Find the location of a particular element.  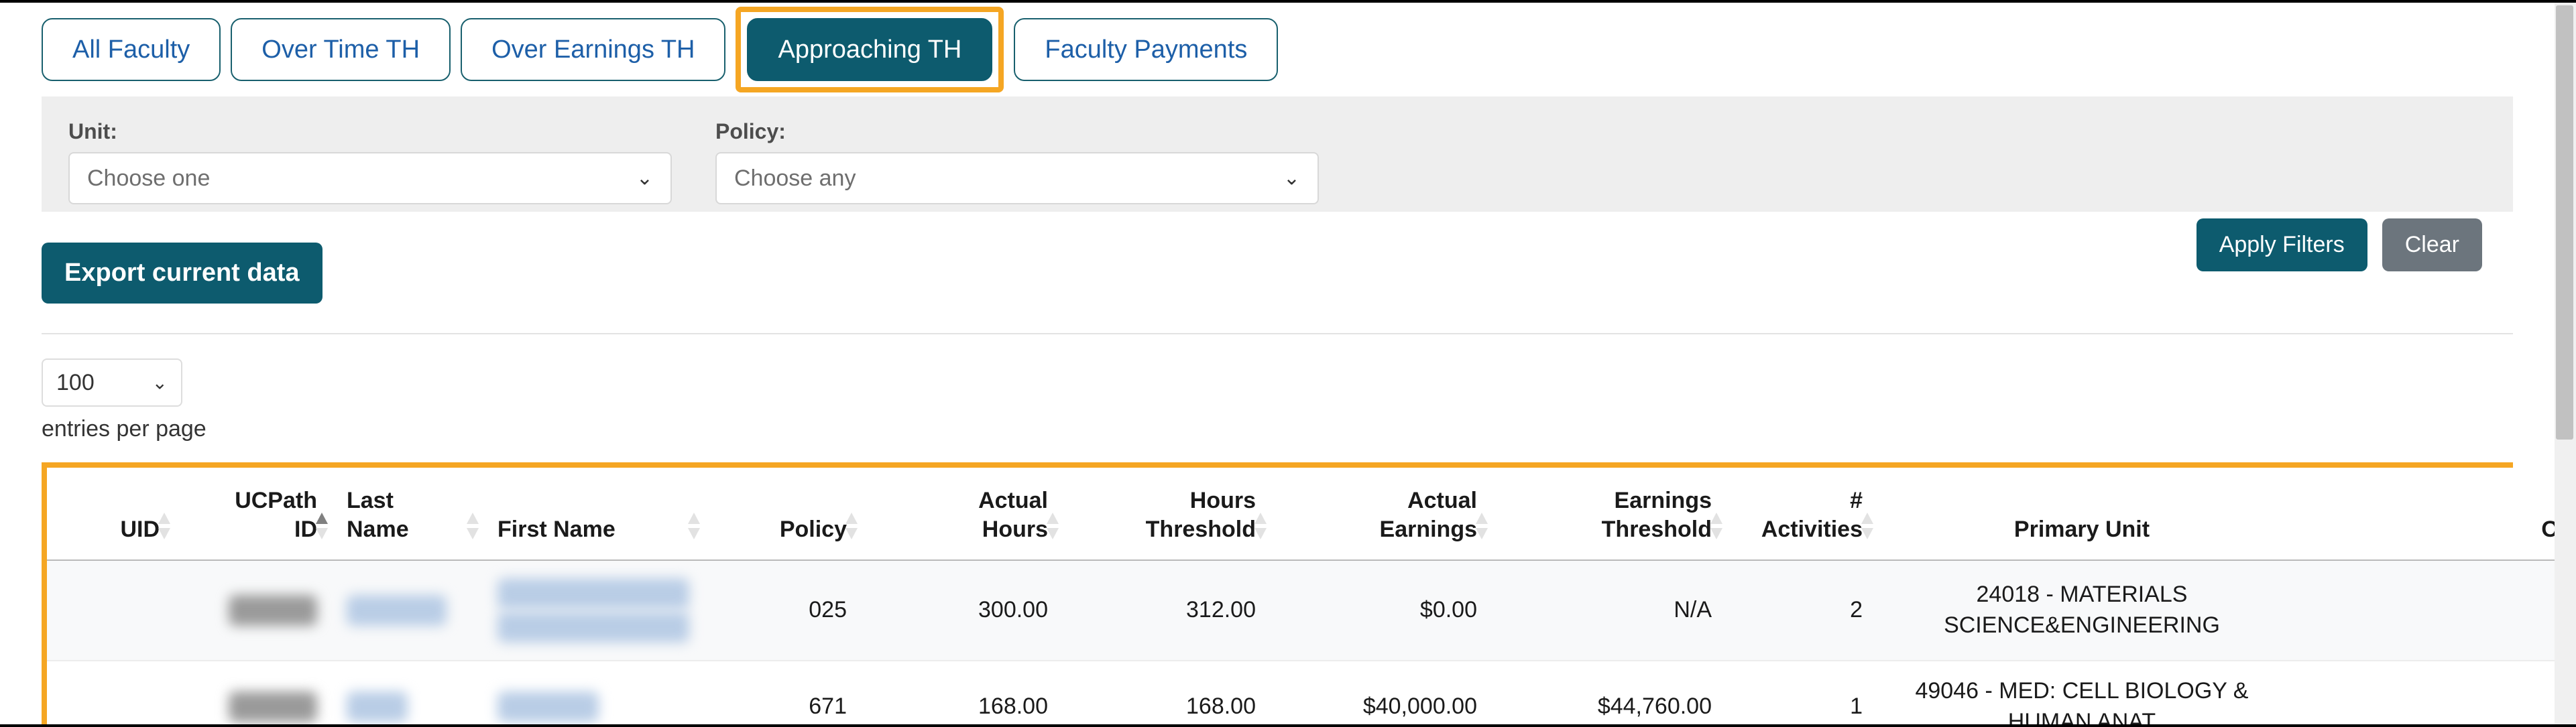

cell-actual-earnings: $40,000.00 is located at coordinates (1381, 692).